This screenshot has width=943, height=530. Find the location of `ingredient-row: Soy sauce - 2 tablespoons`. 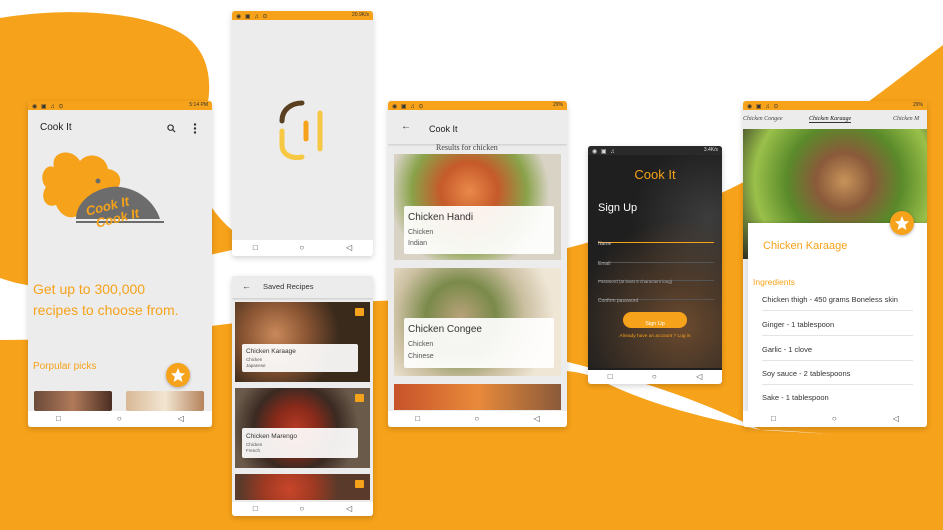

ingredient-row: Soy sauce - 2 tablespoons is located at coordinates (837, 377).